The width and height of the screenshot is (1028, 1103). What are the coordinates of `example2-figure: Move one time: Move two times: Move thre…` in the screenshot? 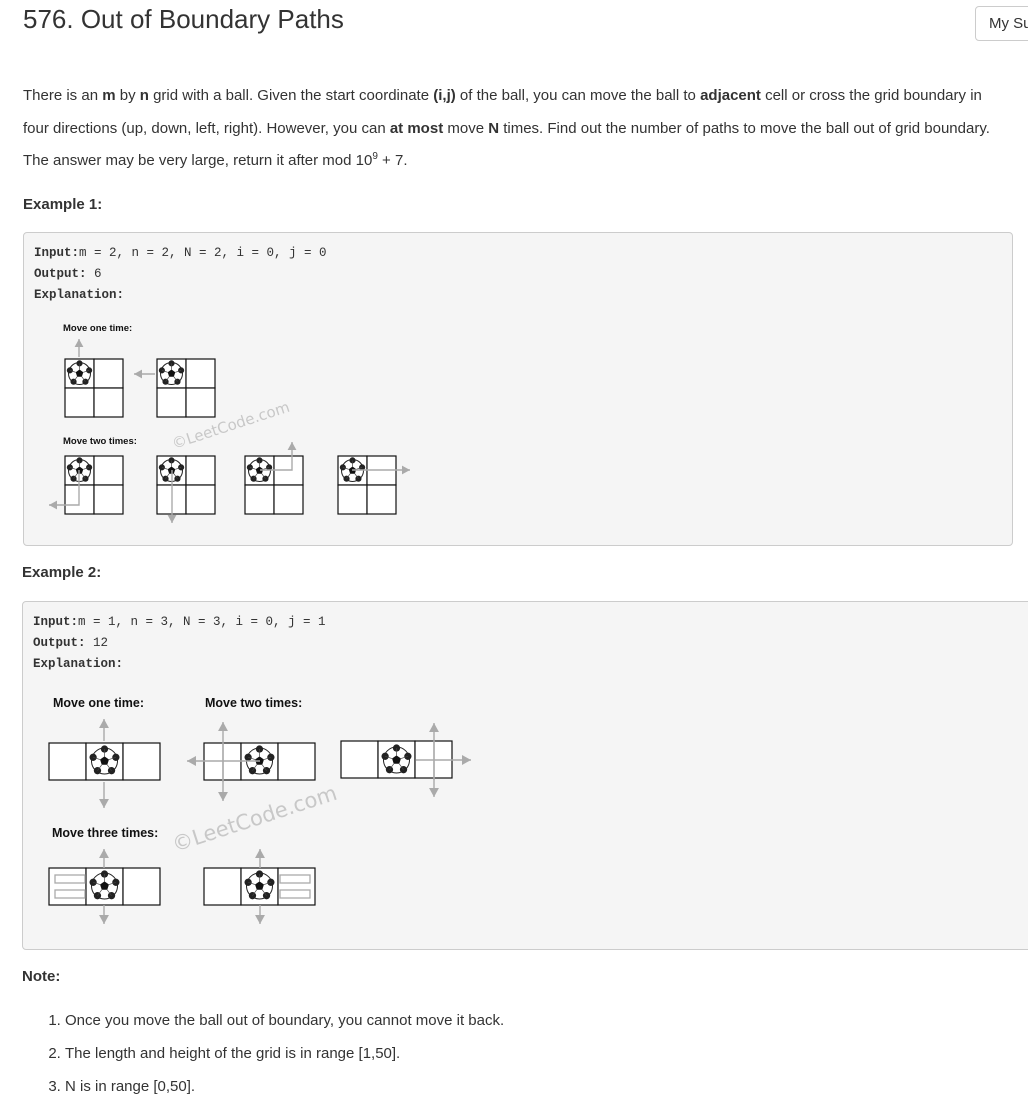 It's located at (259, 810).